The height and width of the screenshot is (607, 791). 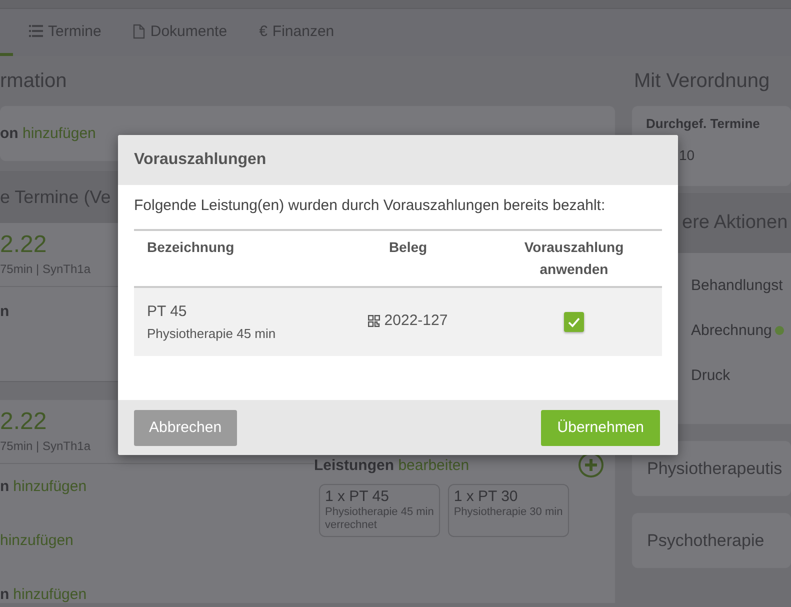 I want to click on checkmark-icon, so click(x=574, y=322).